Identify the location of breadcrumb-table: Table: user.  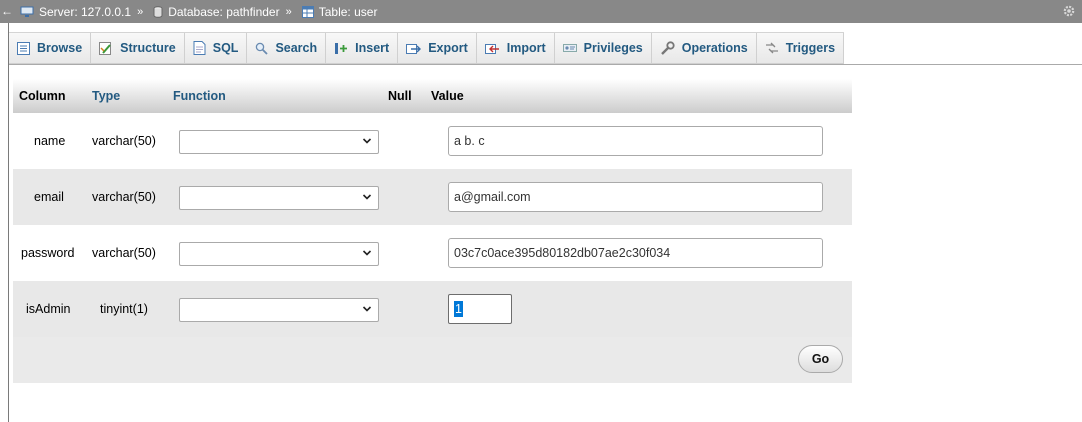
(338, 11).